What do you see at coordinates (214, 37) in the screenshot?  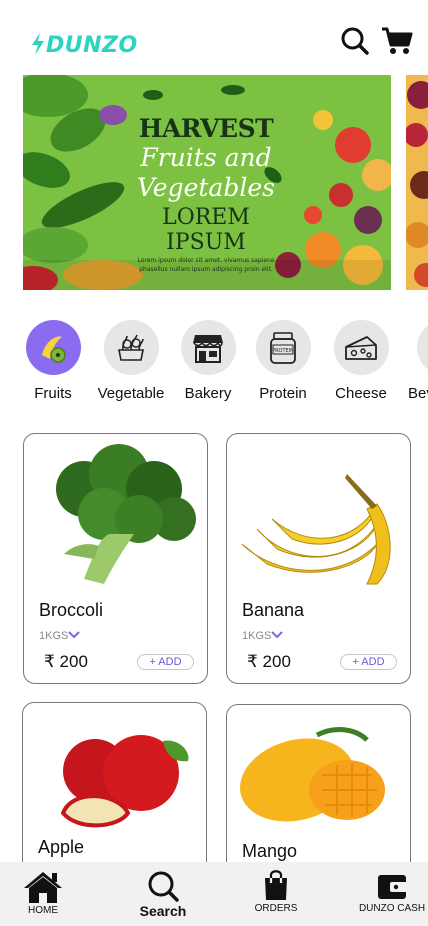 I see `app-header: DUNZO` at bounding box center [214, 37].